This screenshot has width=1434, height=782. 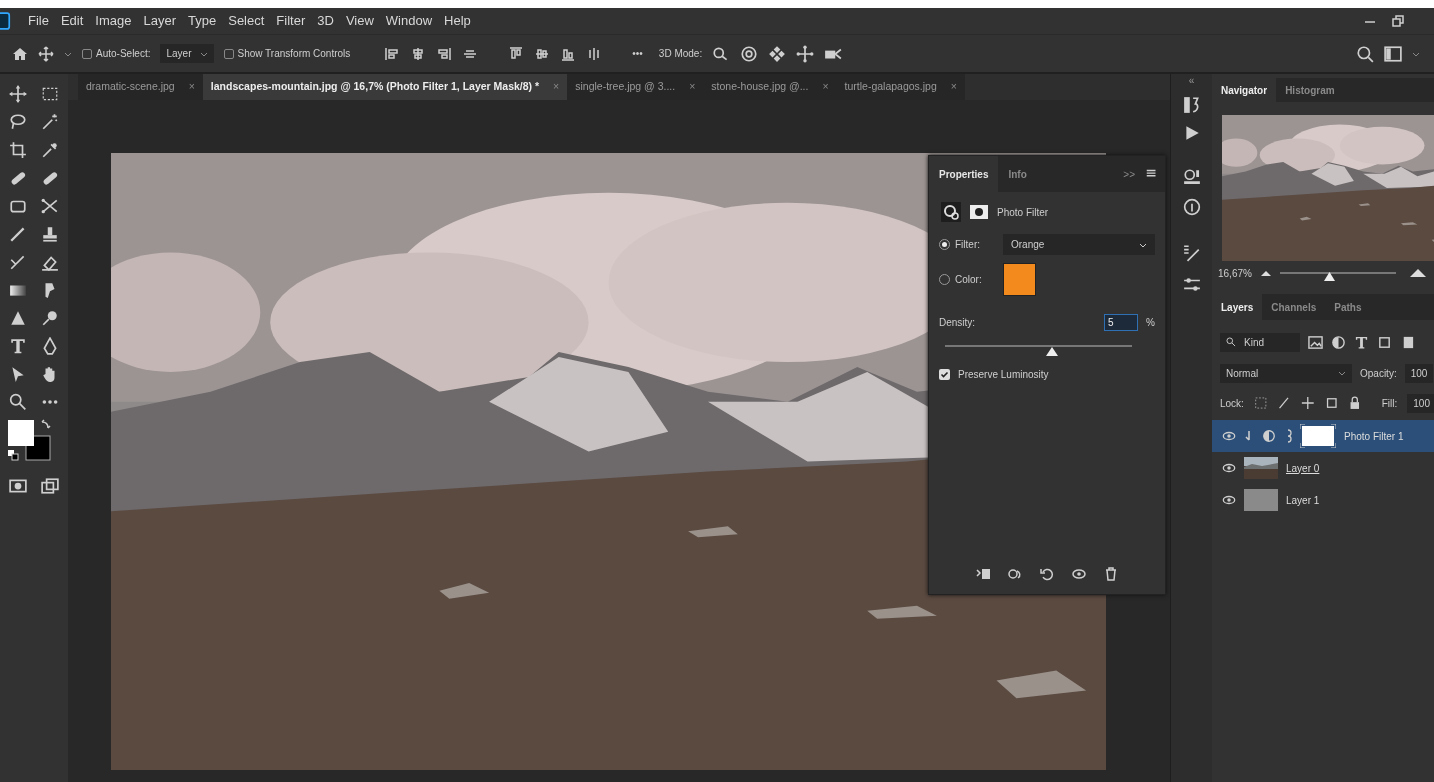 What do you see at coordinates (1323, 500) in the screenshot?
I see `layer-row: Layer 1` at bounding box center [1323, 500].